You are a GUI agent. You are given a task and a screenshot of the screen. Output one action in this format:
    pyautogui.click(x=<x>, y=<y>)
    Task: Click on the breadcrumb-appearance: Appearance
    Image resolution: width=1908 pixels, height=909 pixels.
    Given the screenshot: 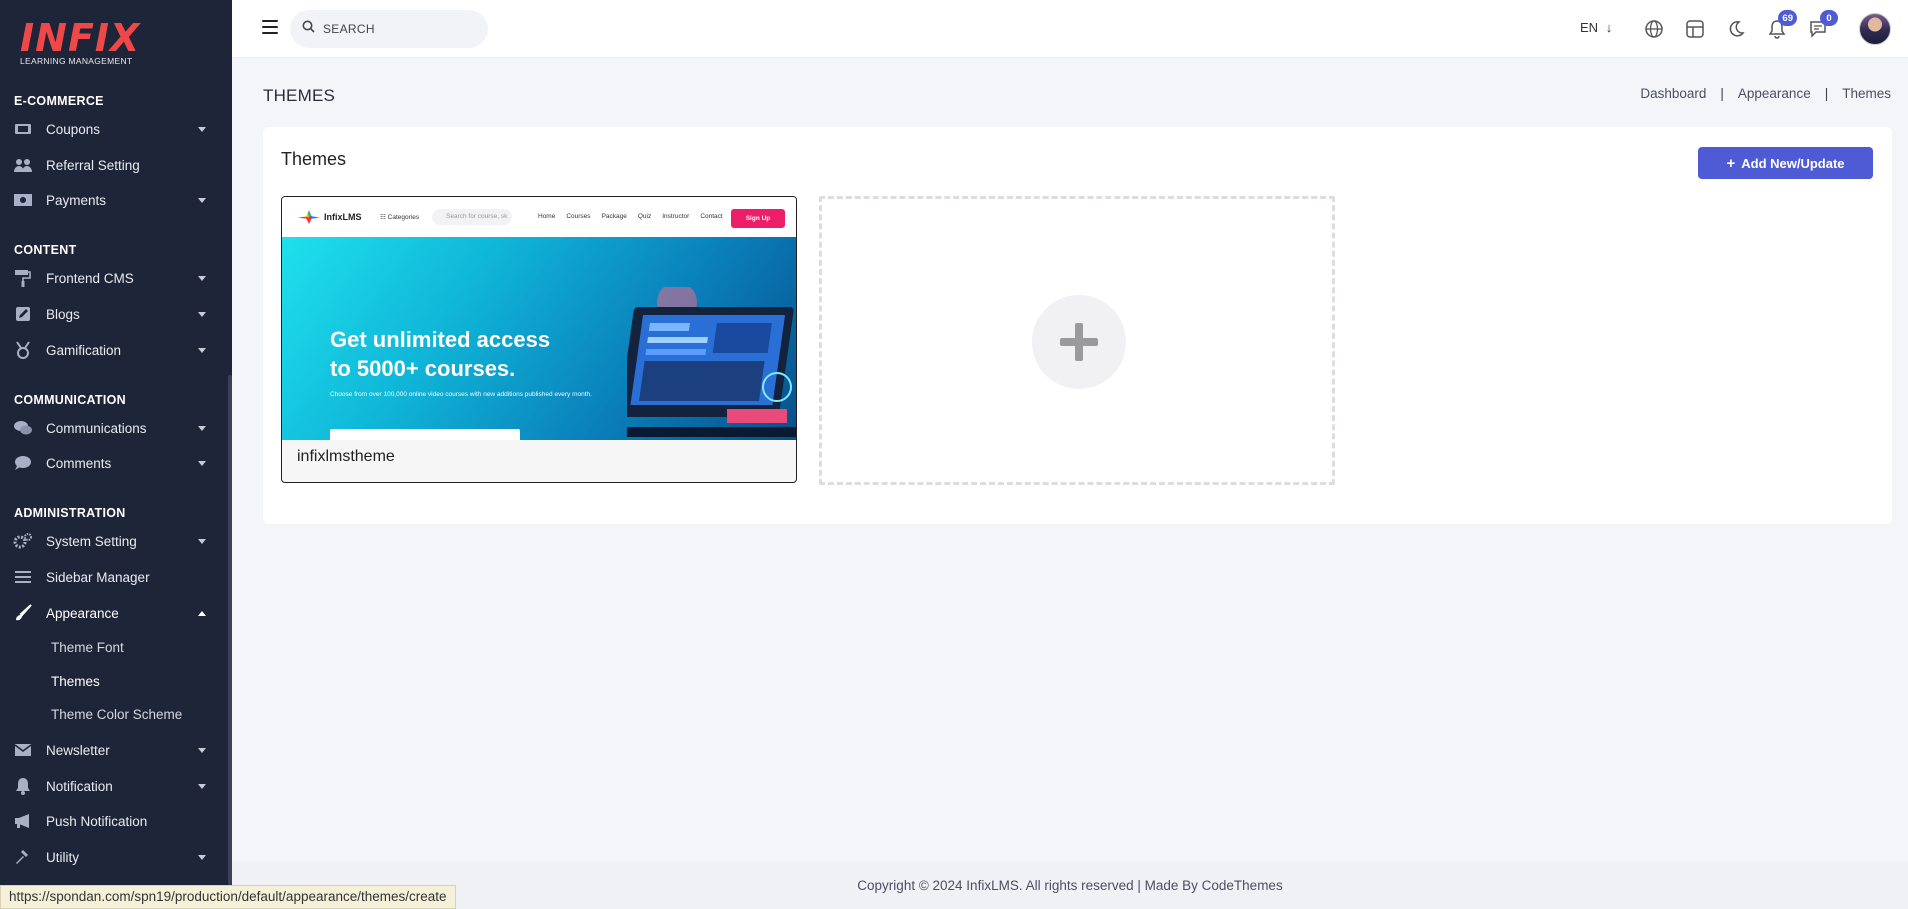 What is the action you would take?
    pyautogui.click(x=1774, y=93)
    